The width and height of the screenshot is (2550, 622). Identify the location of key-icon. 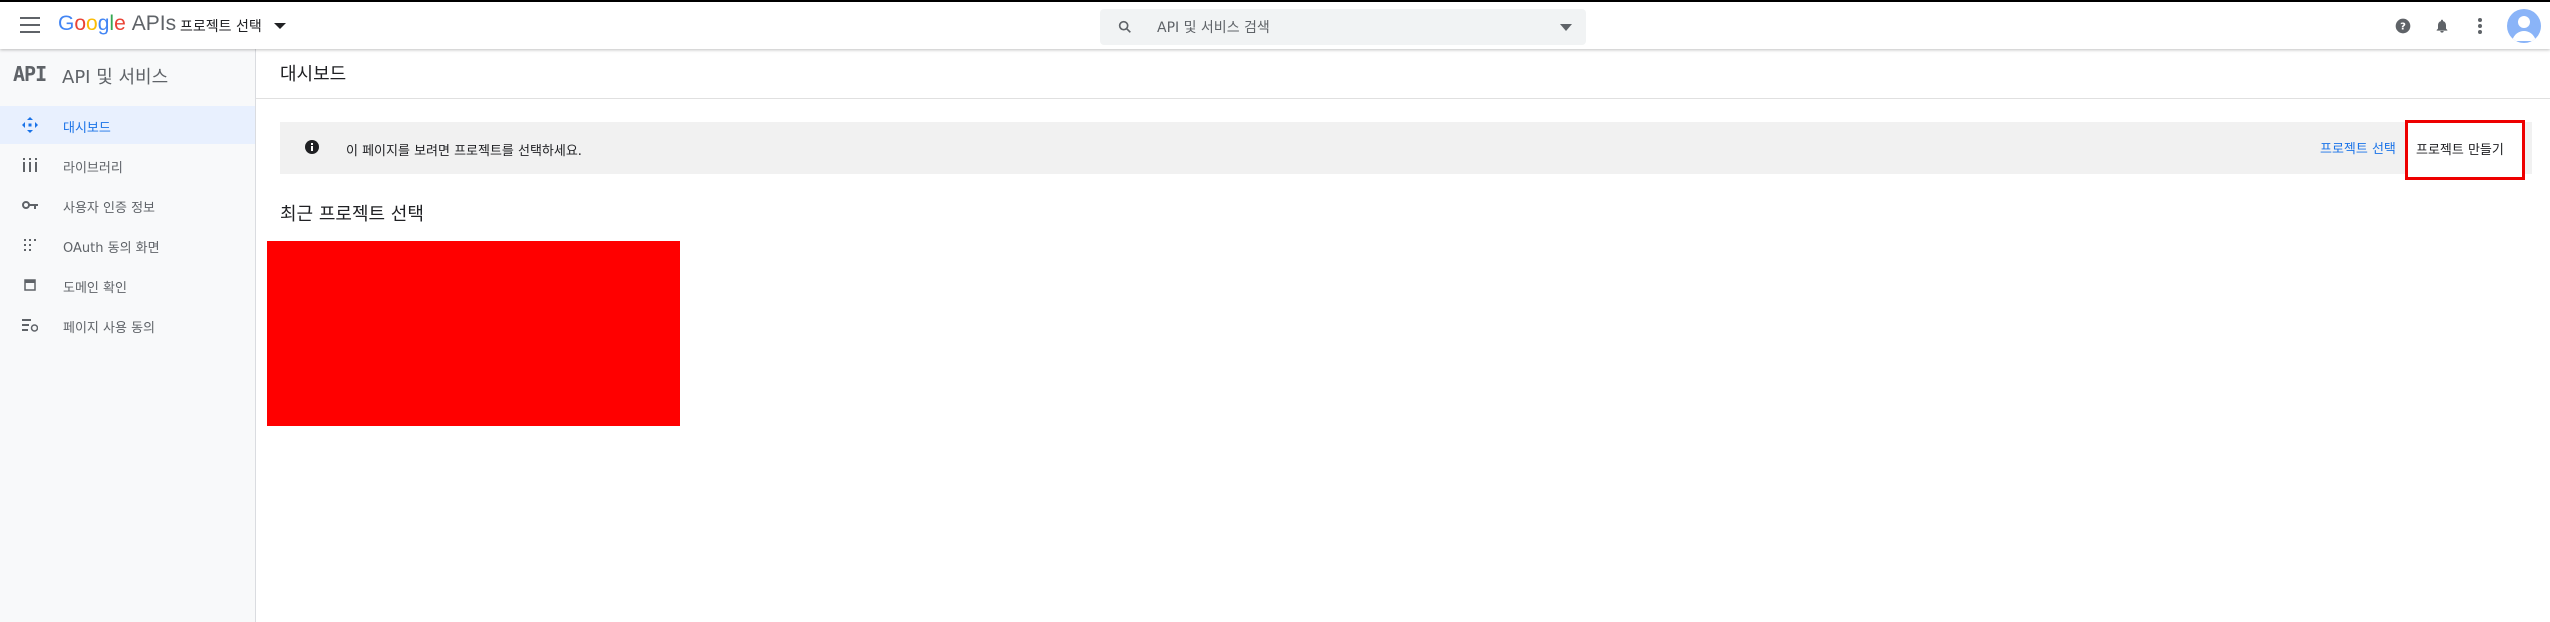
(30, 205).